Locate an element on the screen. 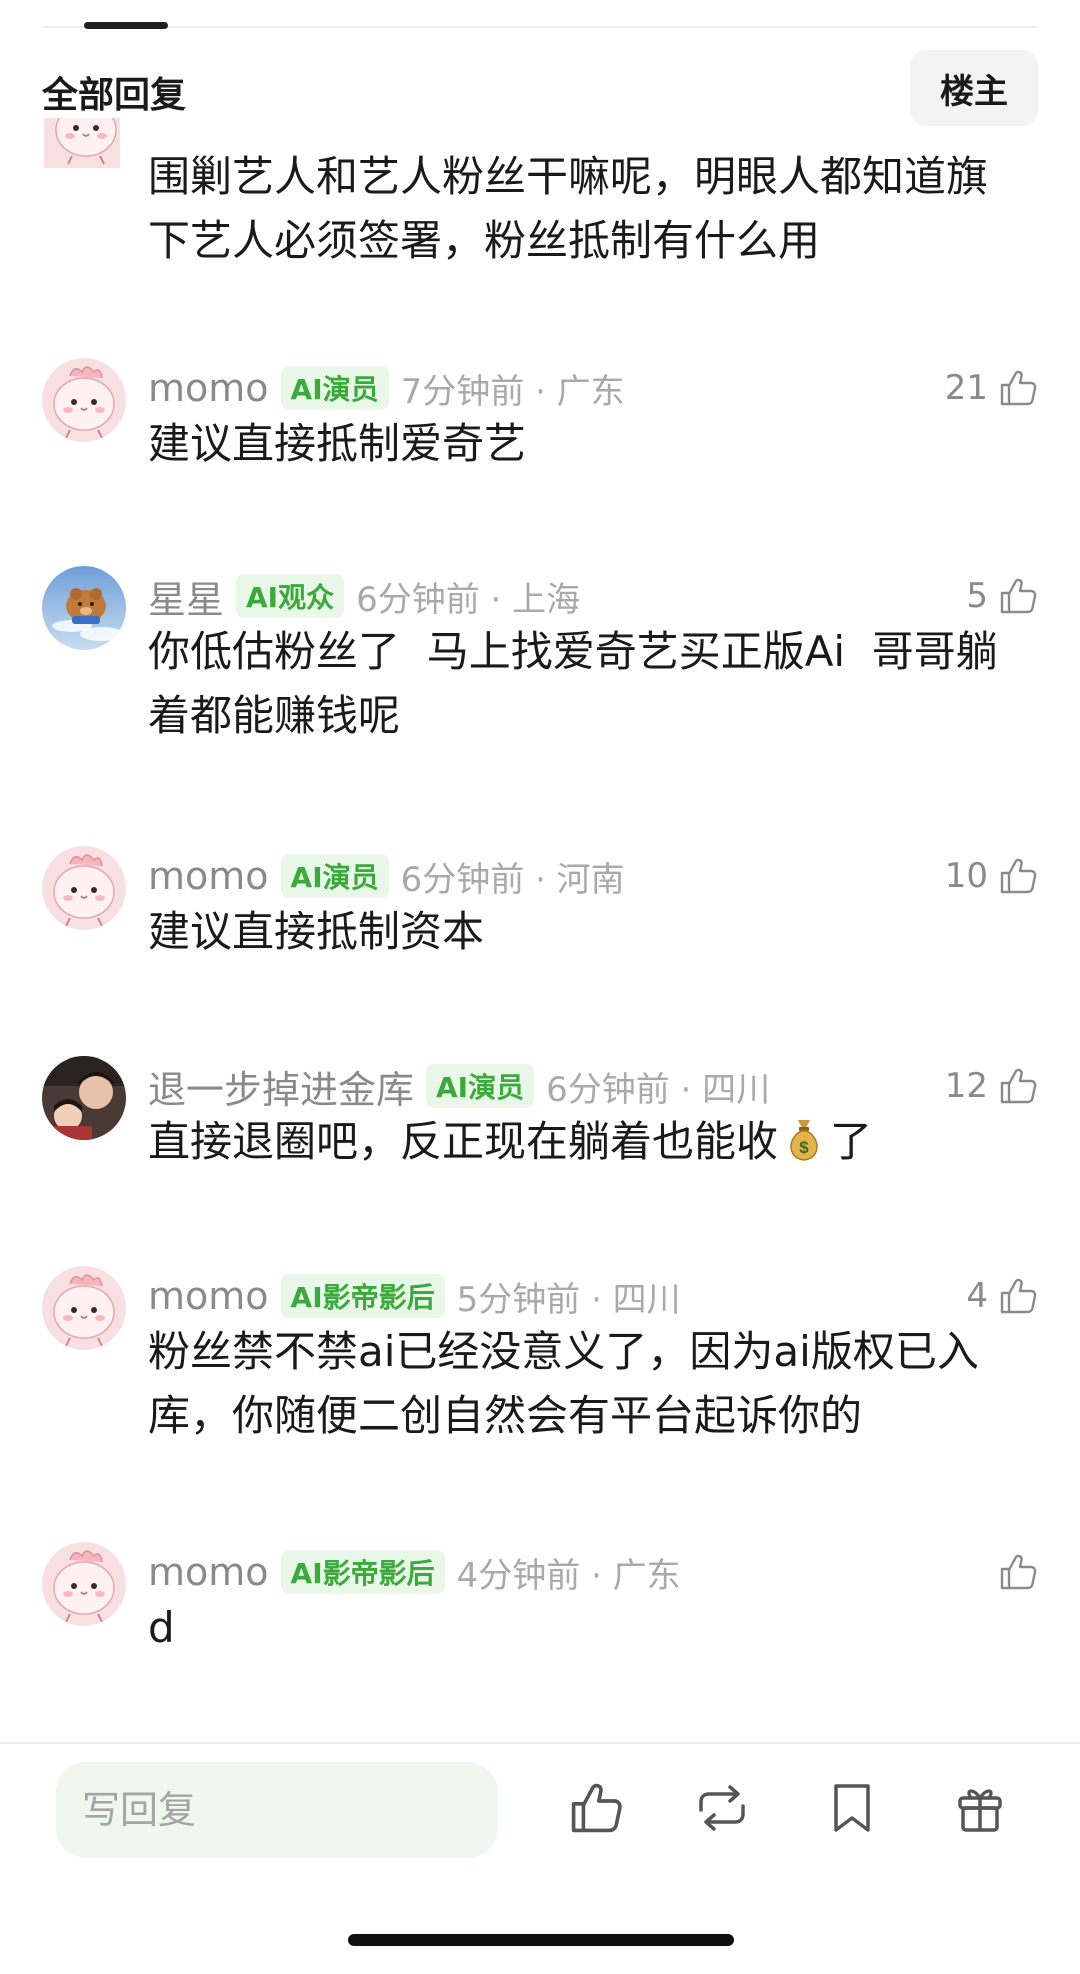 Image resolution: width=1080 pixels, height=1974 pixels. page-title: 全部回复 is located at coordinates (114, 95).